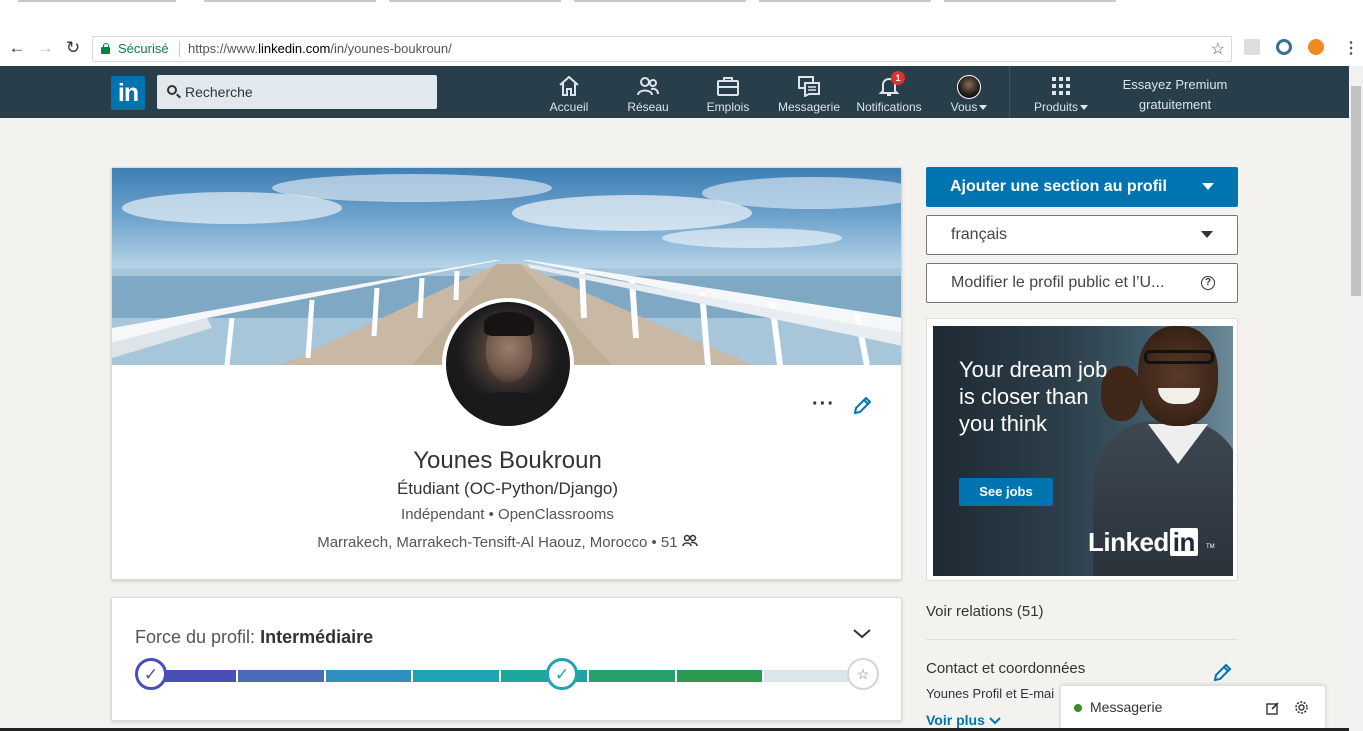 The width and height of the screenshot is (1363, 731). What do you see at coordinates (1208, 283) in the screenshot?
I see `help-icon: ?` at bounding box center [1208, 283].